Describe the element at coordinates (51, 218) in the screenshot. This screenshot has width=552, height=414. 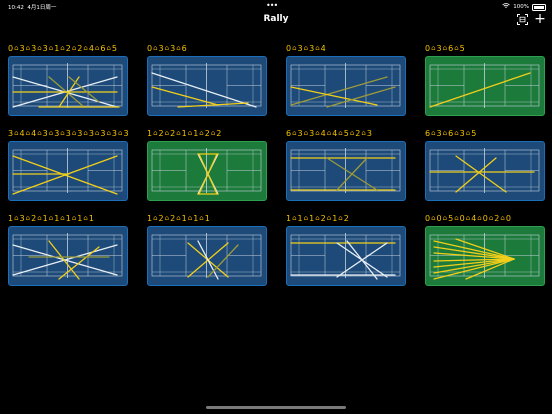
I see `rally-score: 1 ⌂ 3 ⌂ 2 ⌂ 1 ⌂ 1 ⌂ 1 ⌂ 1 ⌂ 1` at that location.